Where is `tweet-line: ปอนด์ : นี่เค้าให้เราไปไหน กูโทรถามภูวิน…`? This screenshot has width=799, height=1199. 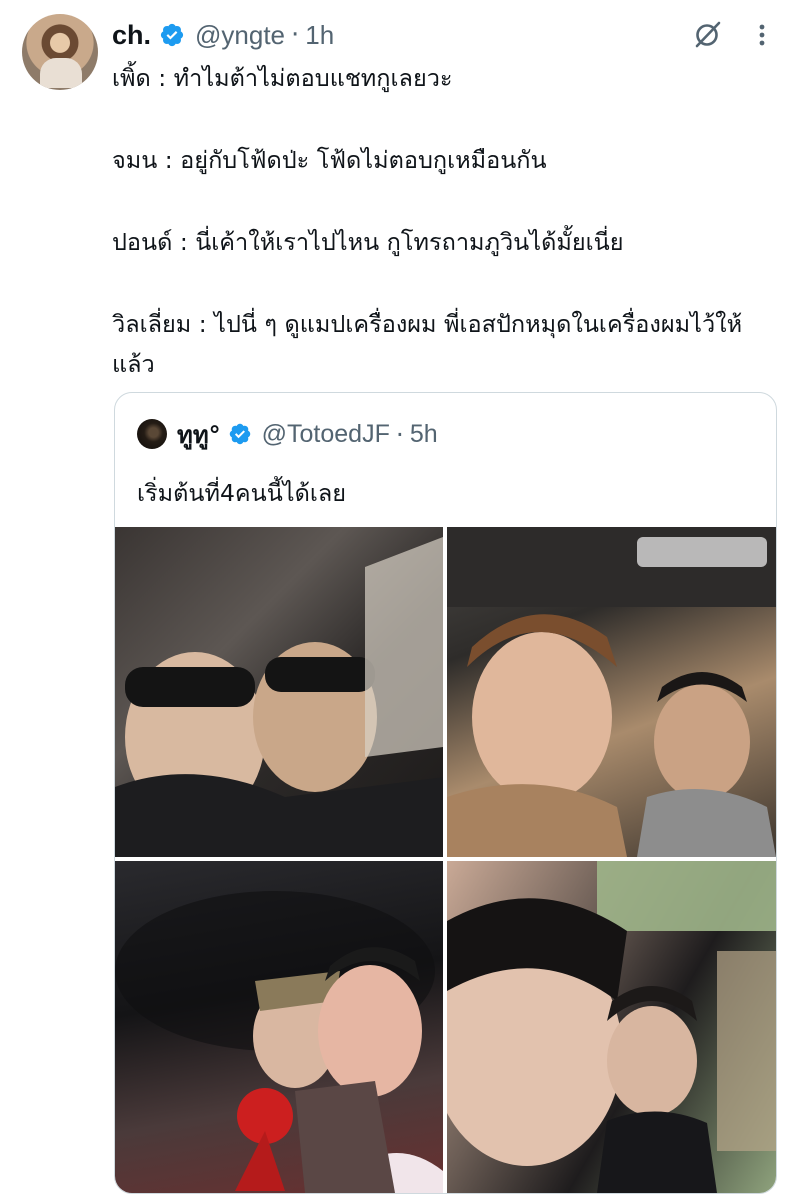
tweet-line: ปอนด์ : นี่เค้าให้เราไปไหน กูโทรถามภูวิน… is located at coordinates (368, 242).